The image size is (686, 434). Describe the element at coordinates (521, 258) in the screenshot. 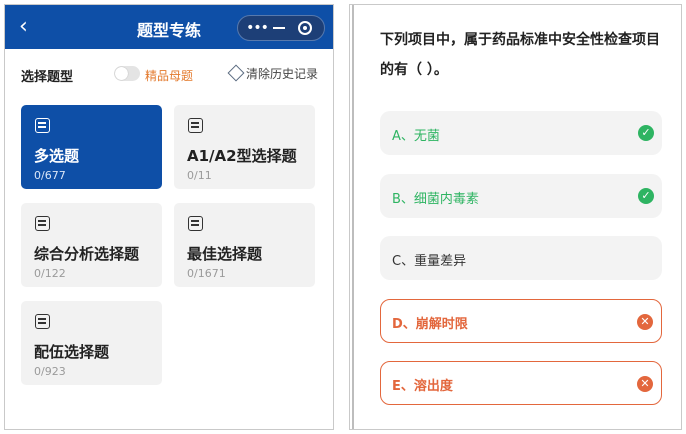

I see `option-c: C、重量差异` at that location.